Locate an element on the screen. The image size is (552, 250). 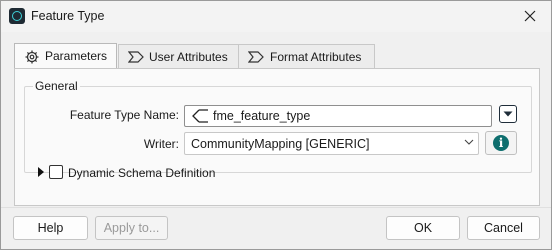
divider is located at coordinates (367, 172).